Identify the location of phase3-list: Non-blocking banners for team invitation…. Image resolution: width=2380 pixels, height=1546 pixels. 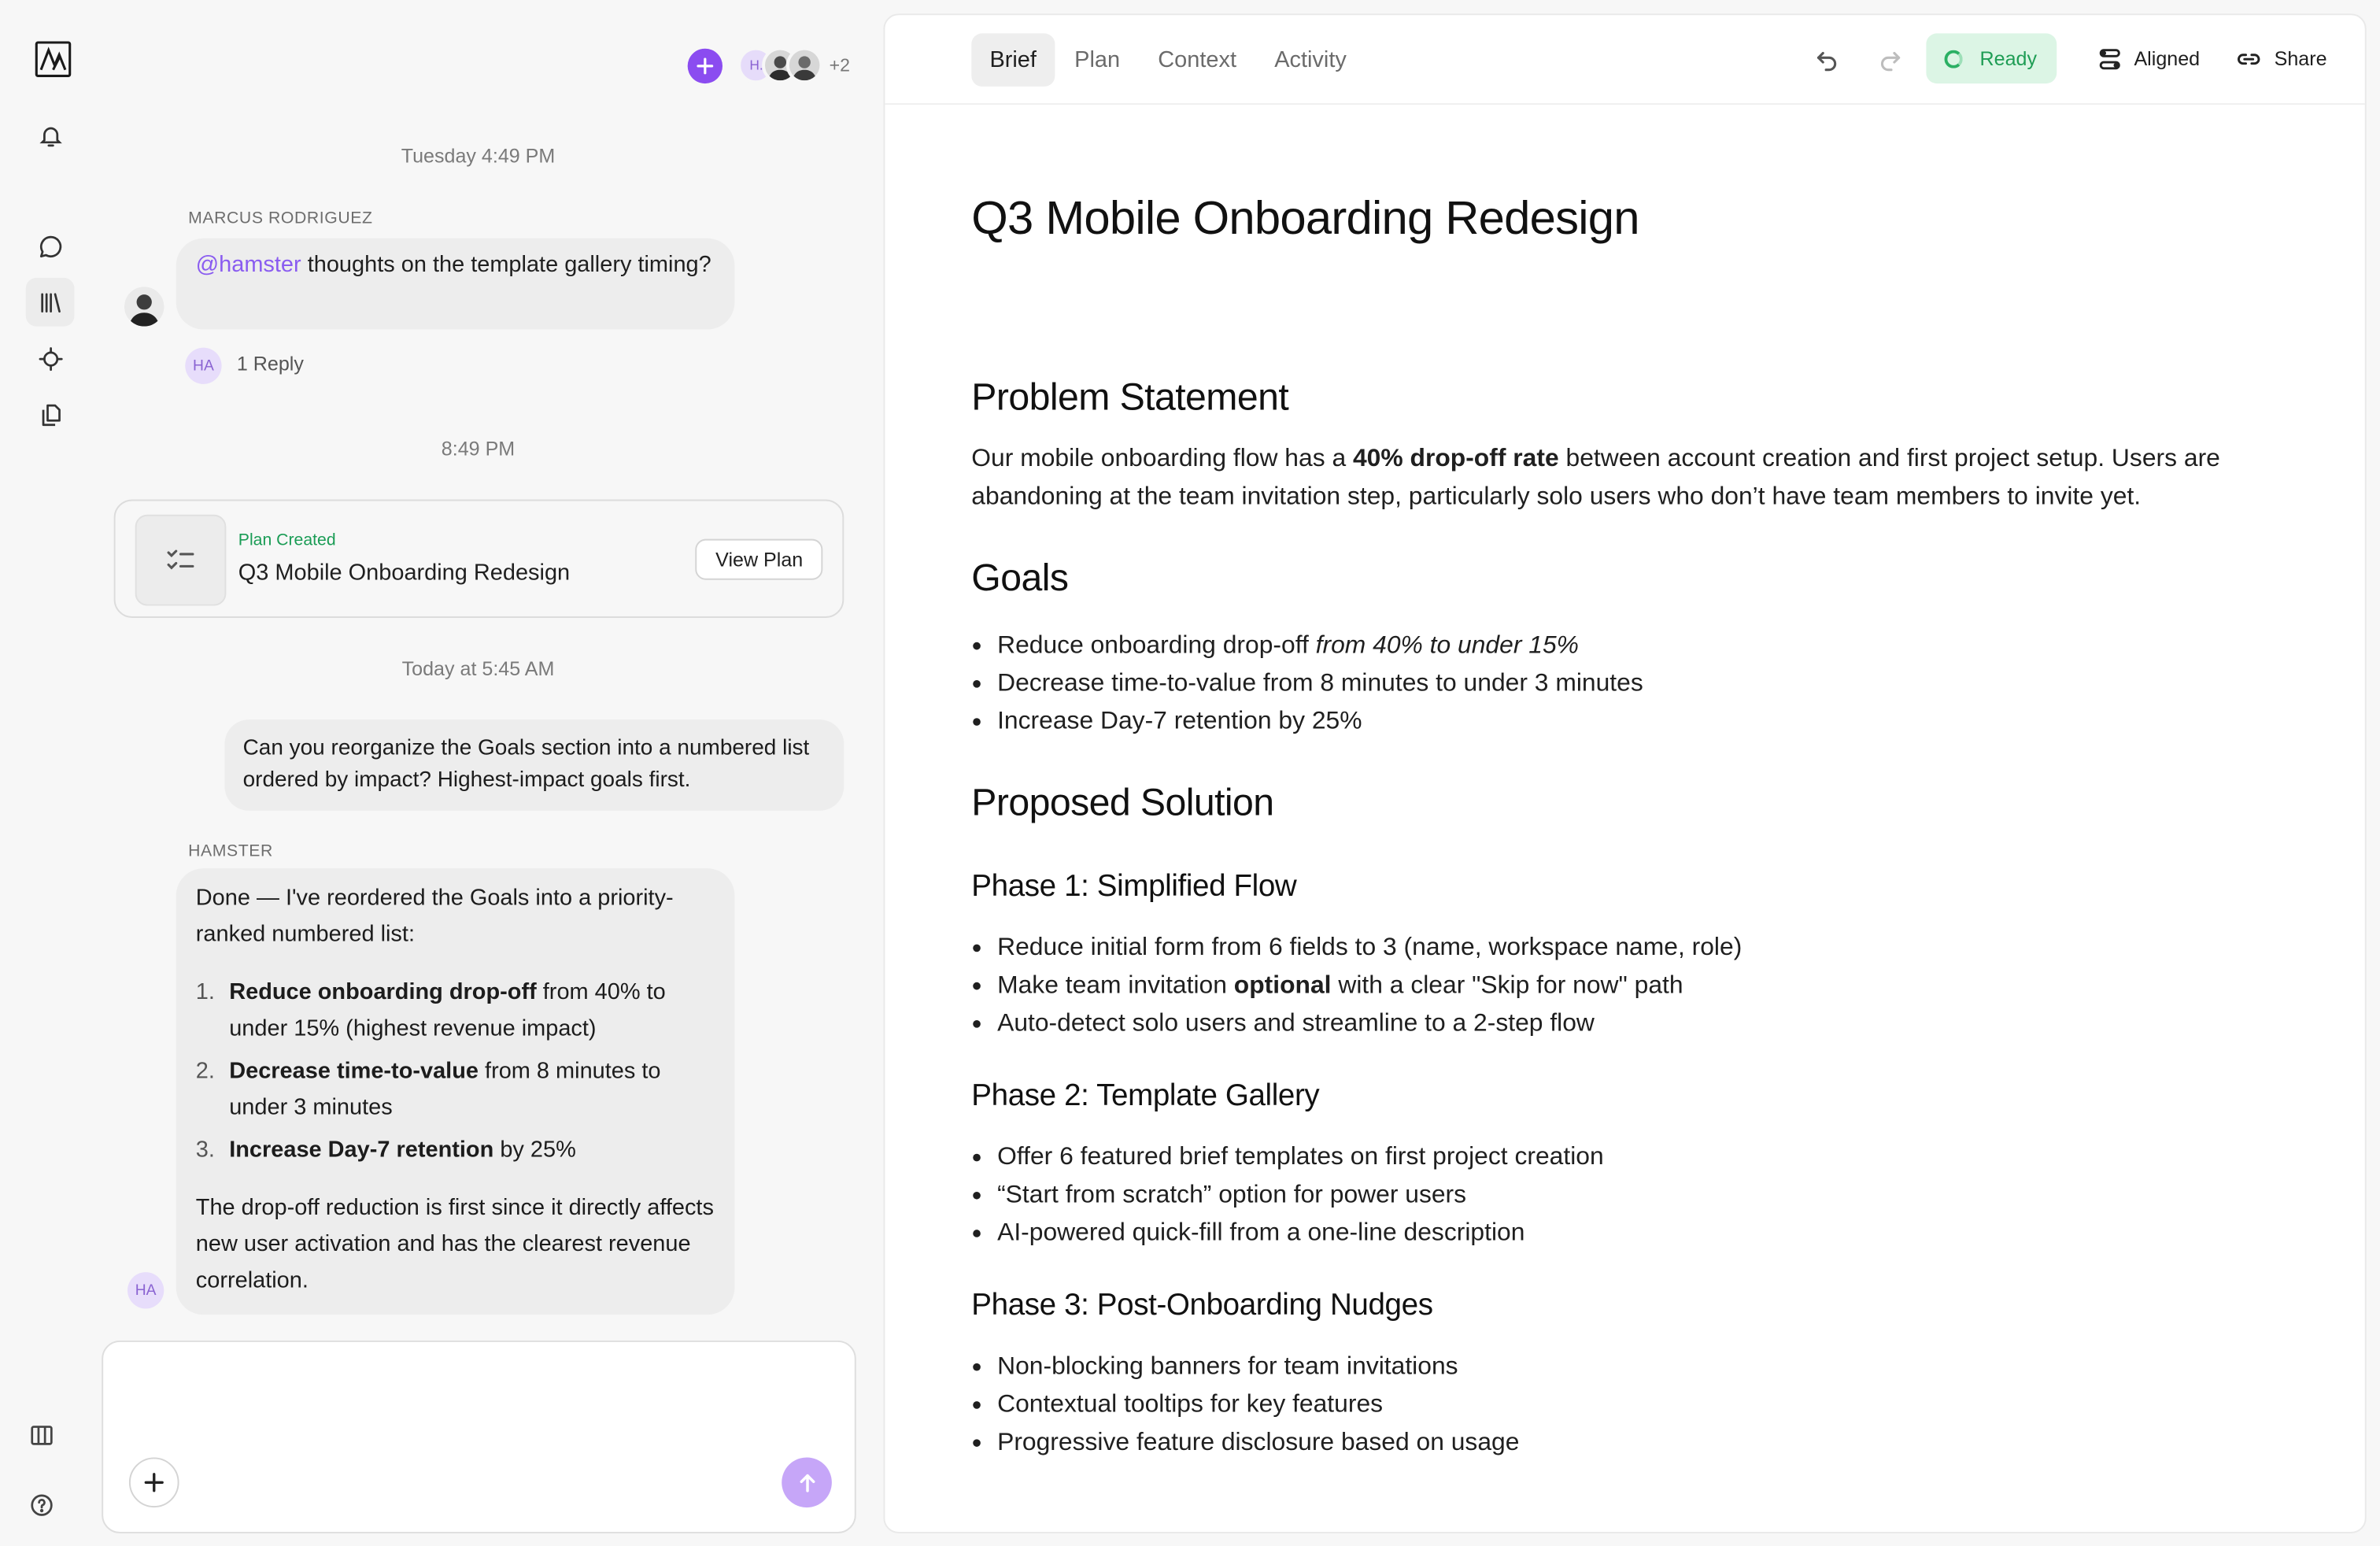
(1245, 1405).